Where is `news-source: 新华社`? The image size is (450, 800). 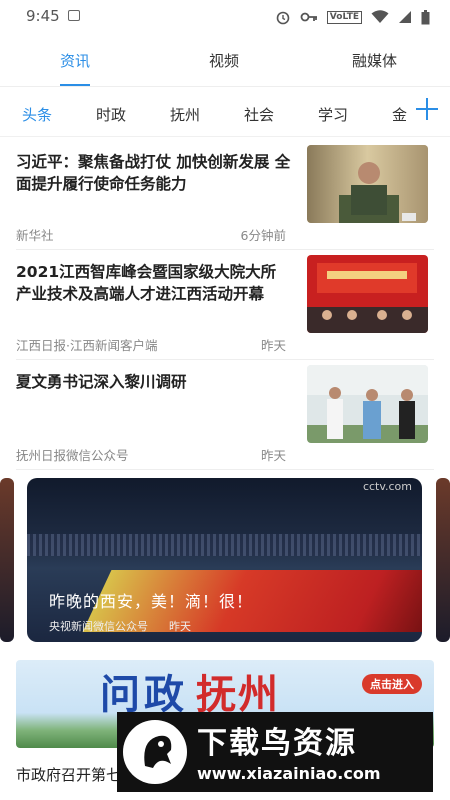 news-source: 新华社 is located at coordinates (35, 235).